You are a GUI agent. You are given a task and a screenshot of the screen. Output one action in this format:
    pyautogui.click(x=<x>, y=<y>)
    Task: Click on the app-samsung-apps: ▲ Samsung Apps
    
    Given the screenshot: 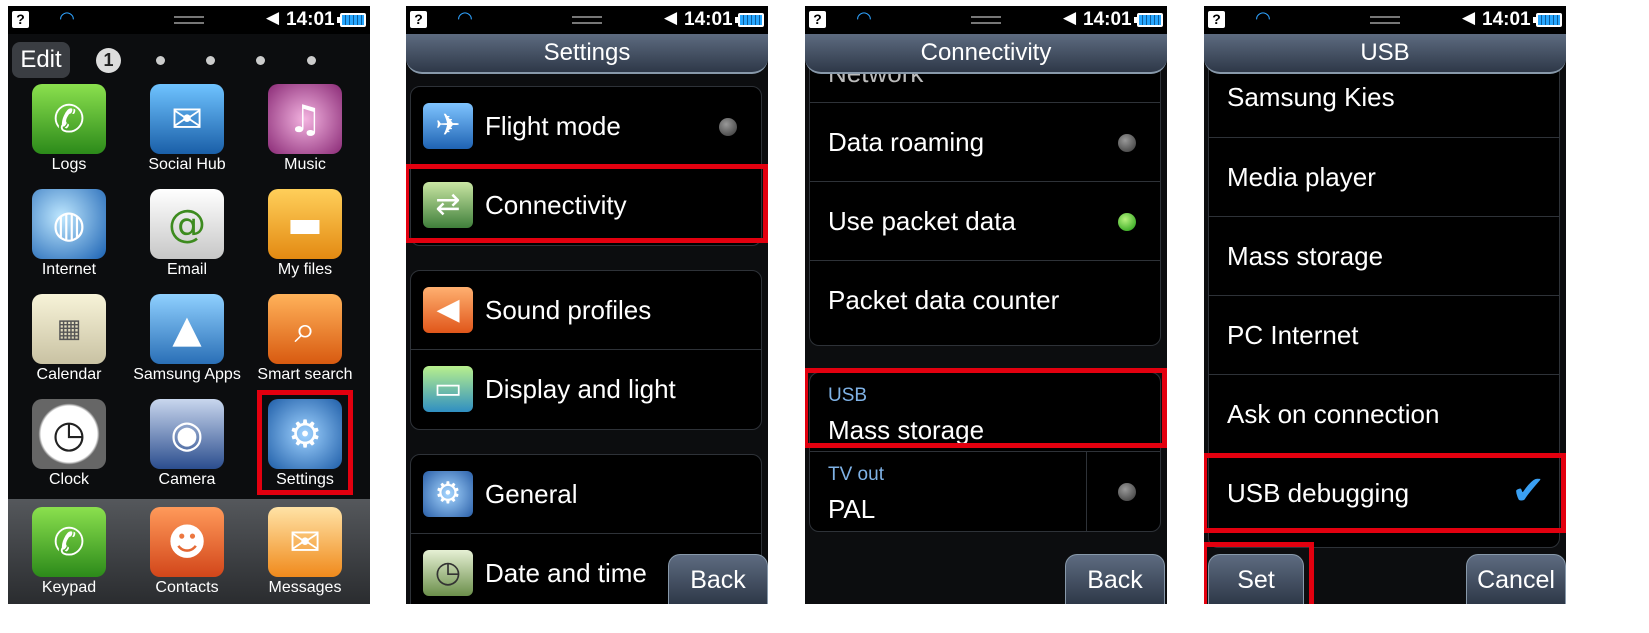 What is the action you would take?
    pyautogui.click(x=187, y=346)
    